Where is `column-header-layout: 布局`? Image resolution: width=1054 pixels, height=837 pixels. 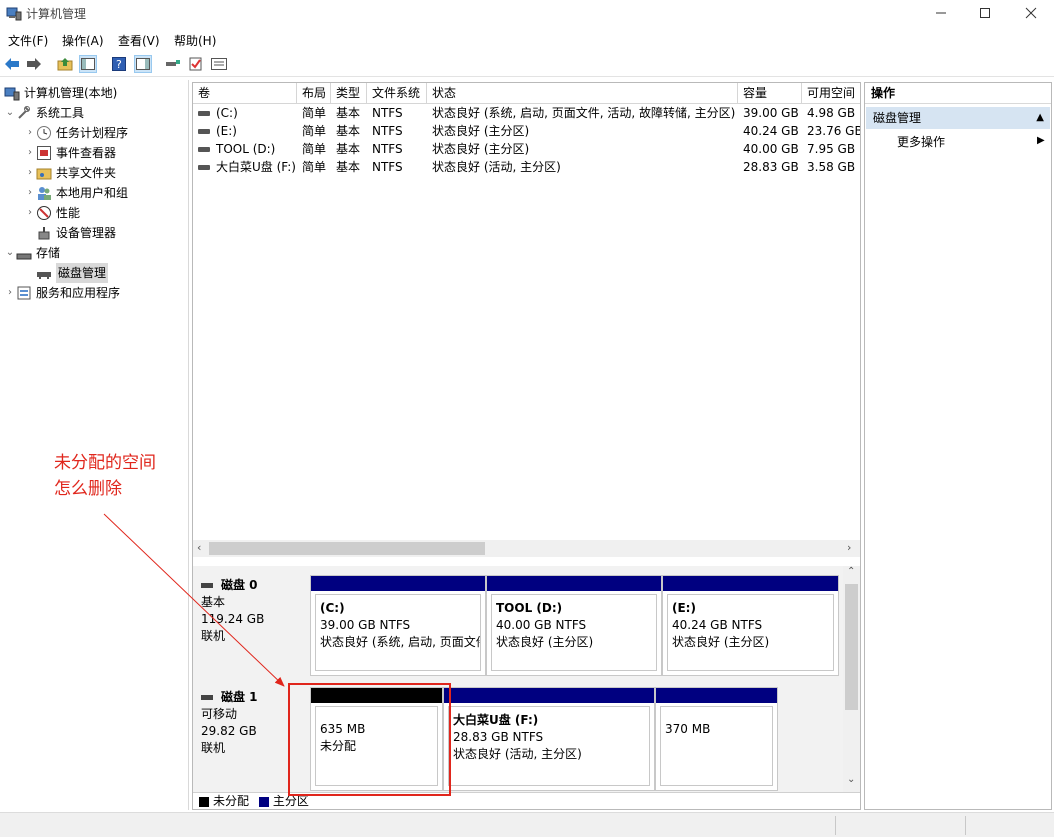
column-header-layout: 布局 is located at coordinates (314, 93).